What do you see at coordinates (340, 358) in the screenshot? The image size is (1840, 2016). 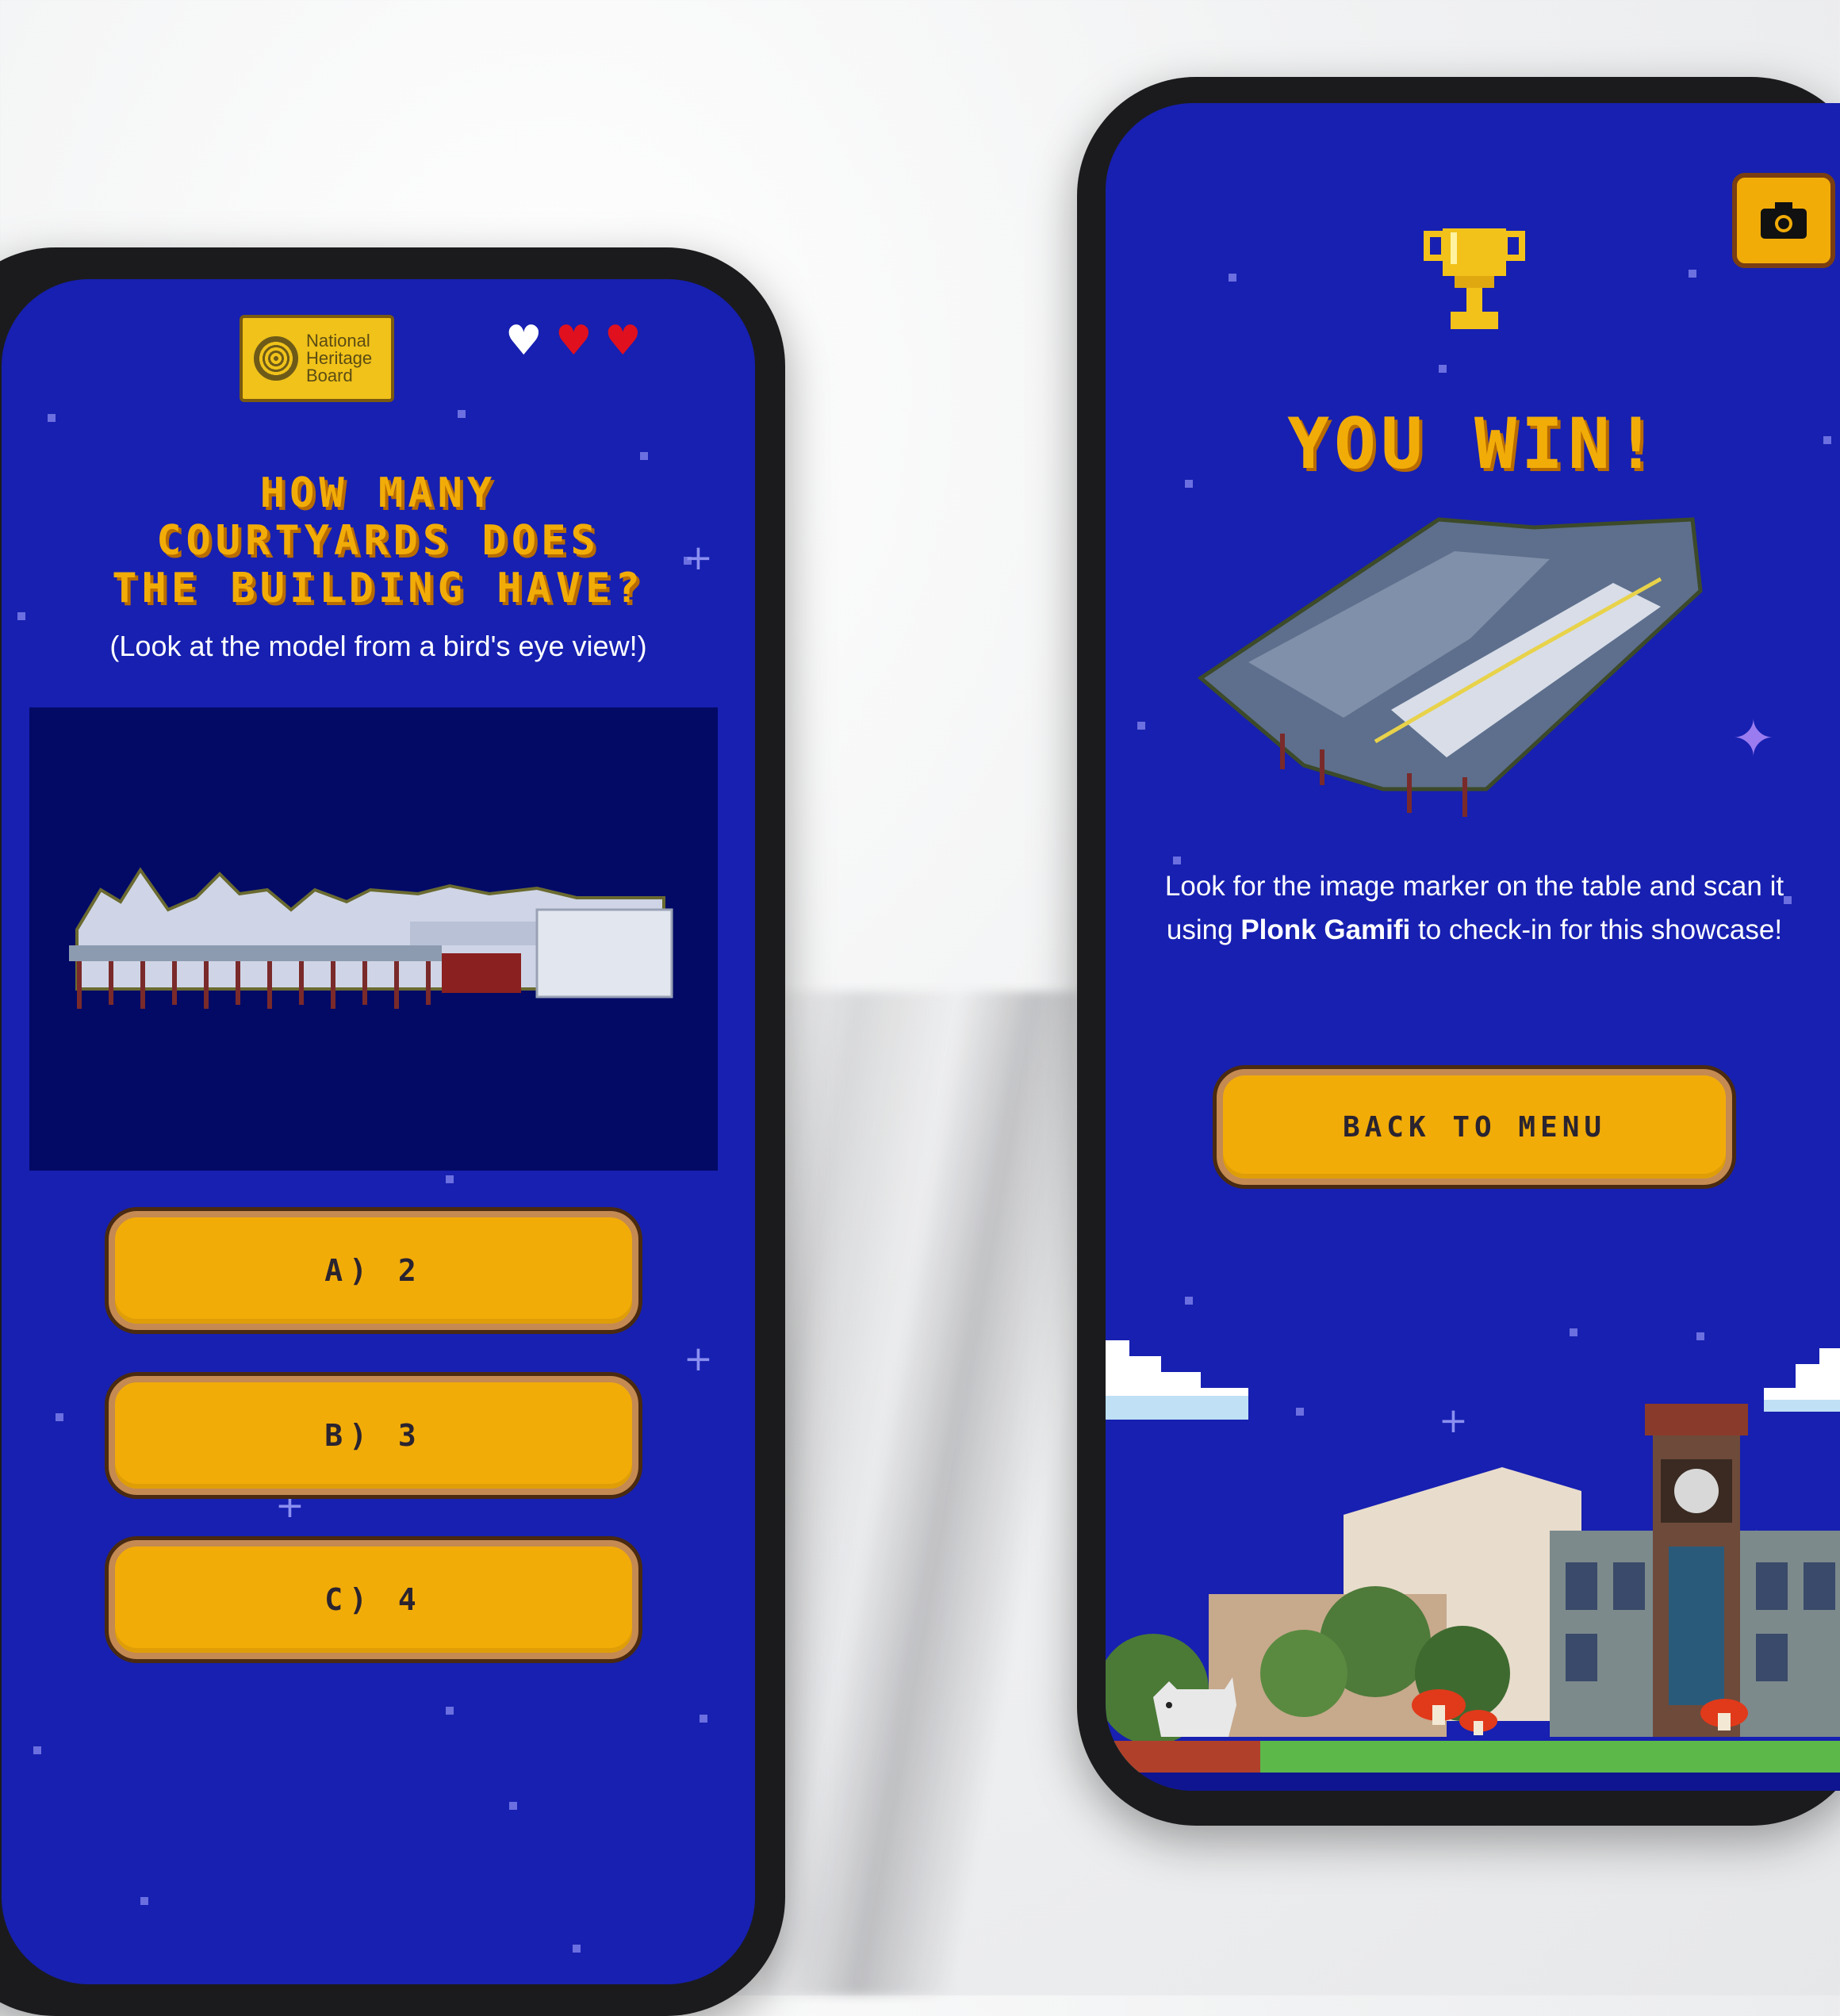 I see `nhb-logo-text: National Heritage Board` at bounding box center [340, 358].